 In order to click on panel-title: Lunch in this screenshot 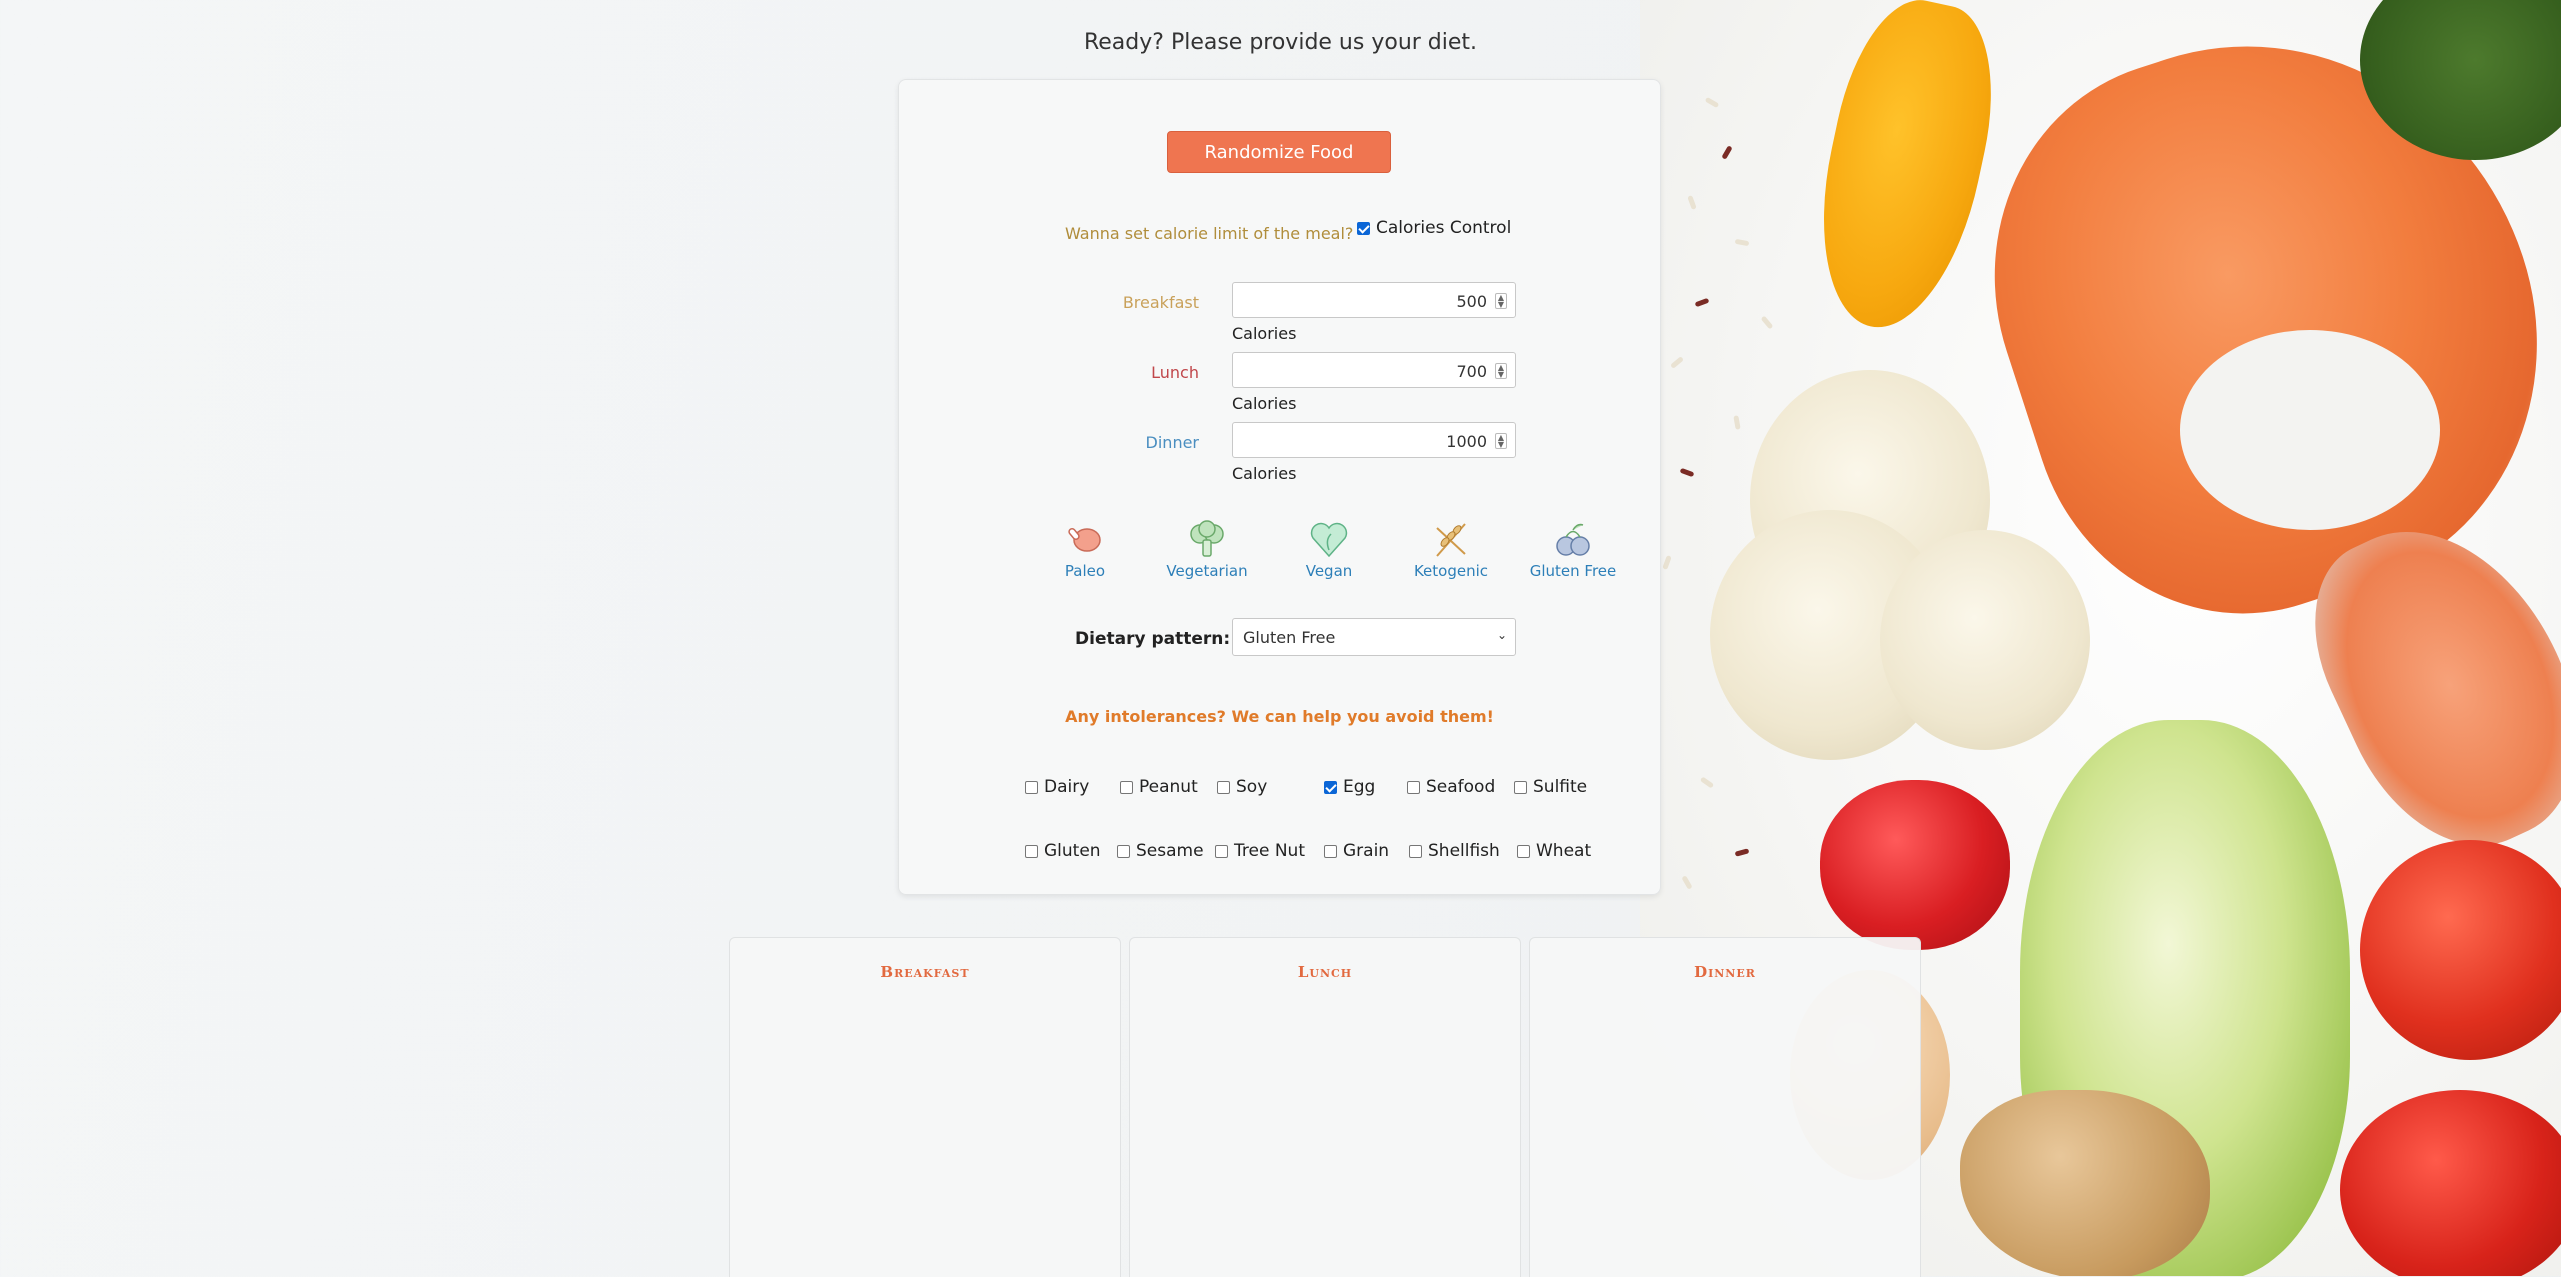, I will do `click(1325, 972)`.